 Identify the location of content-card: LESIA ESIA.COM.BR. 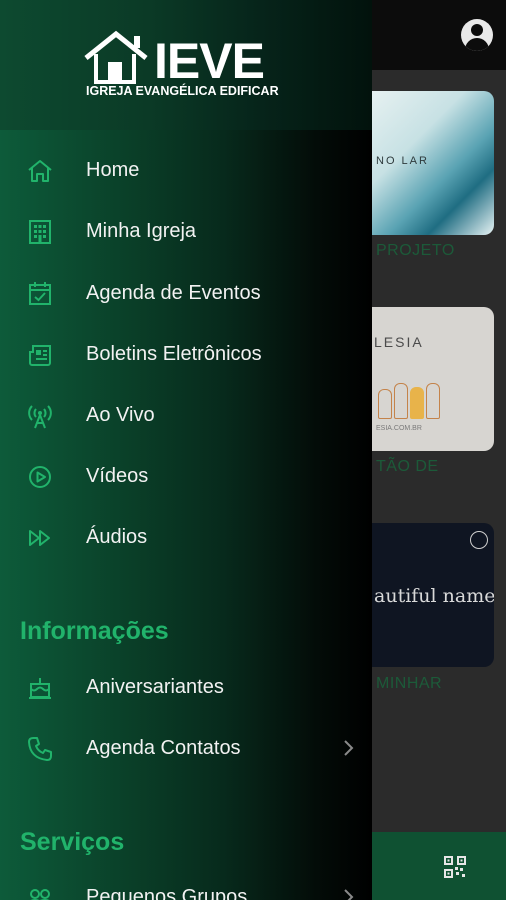
(433, 379).